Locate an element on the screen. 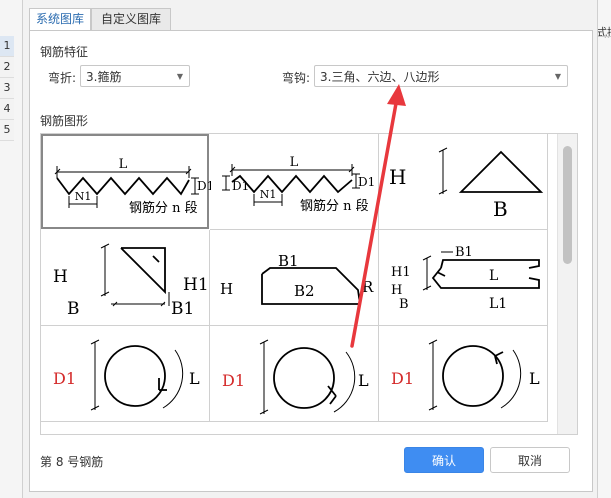 This screenshot has height=498, width=611. shape-cell-1: L D1 N1 钢筋分 n 段 is located at coordinates (126, 181).